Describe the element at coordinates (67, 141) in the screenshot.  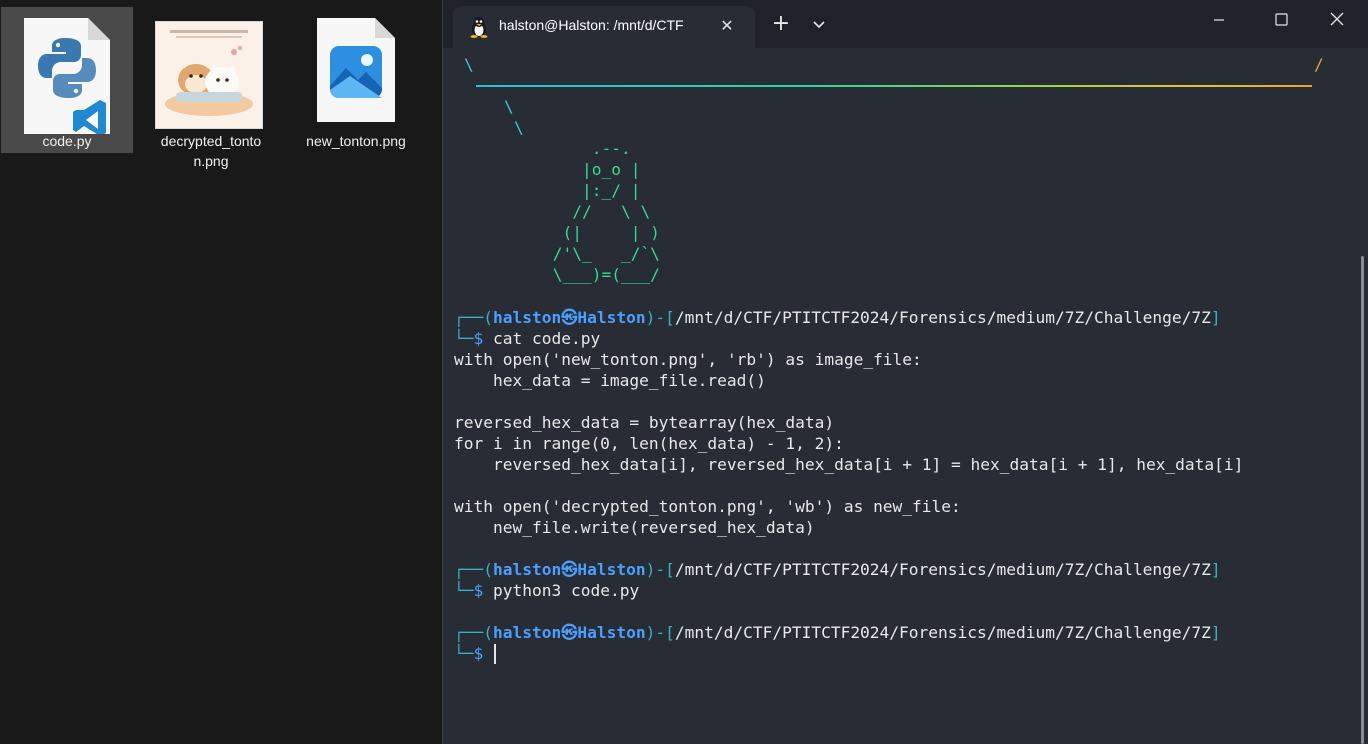
I see `file-name-label: code.py` at that location.